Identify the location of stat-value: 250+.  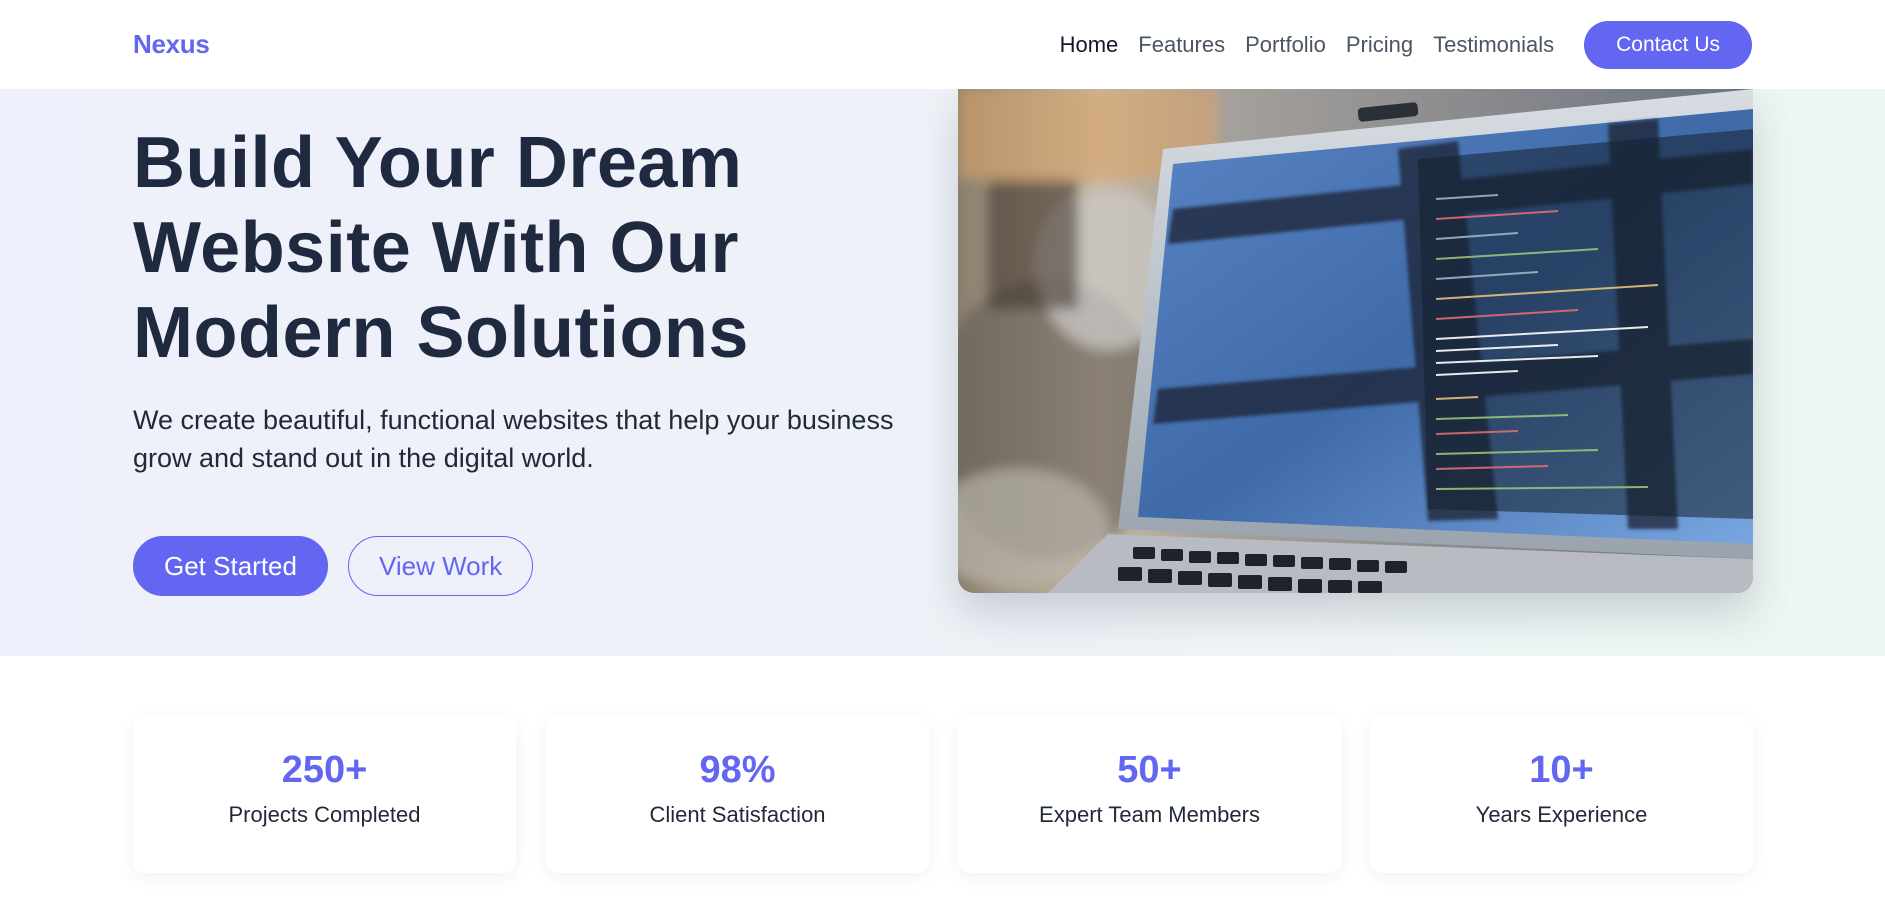
(324, 770).